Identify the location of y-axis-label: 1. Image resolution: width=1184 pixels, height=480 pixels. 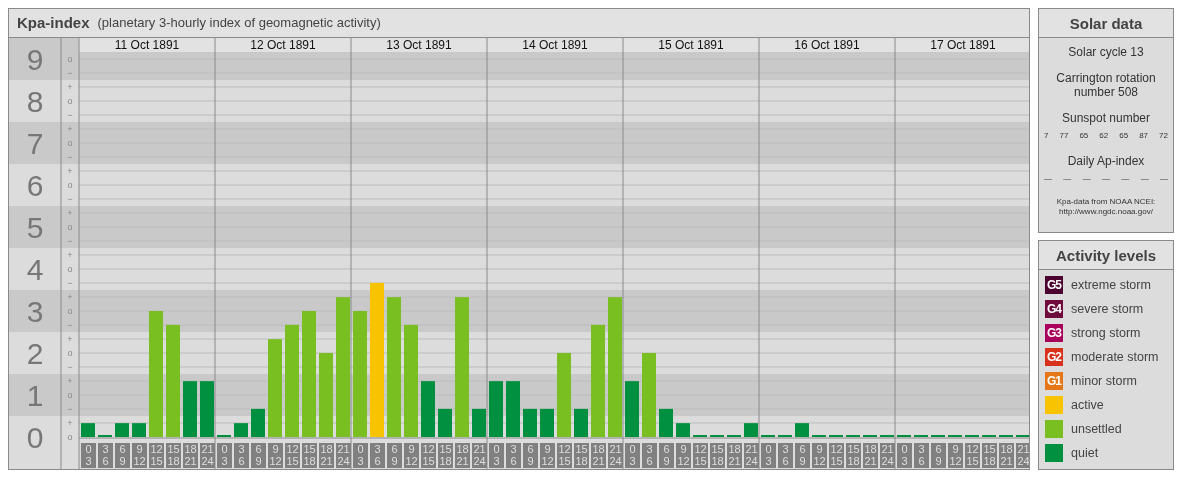
(35, 395).